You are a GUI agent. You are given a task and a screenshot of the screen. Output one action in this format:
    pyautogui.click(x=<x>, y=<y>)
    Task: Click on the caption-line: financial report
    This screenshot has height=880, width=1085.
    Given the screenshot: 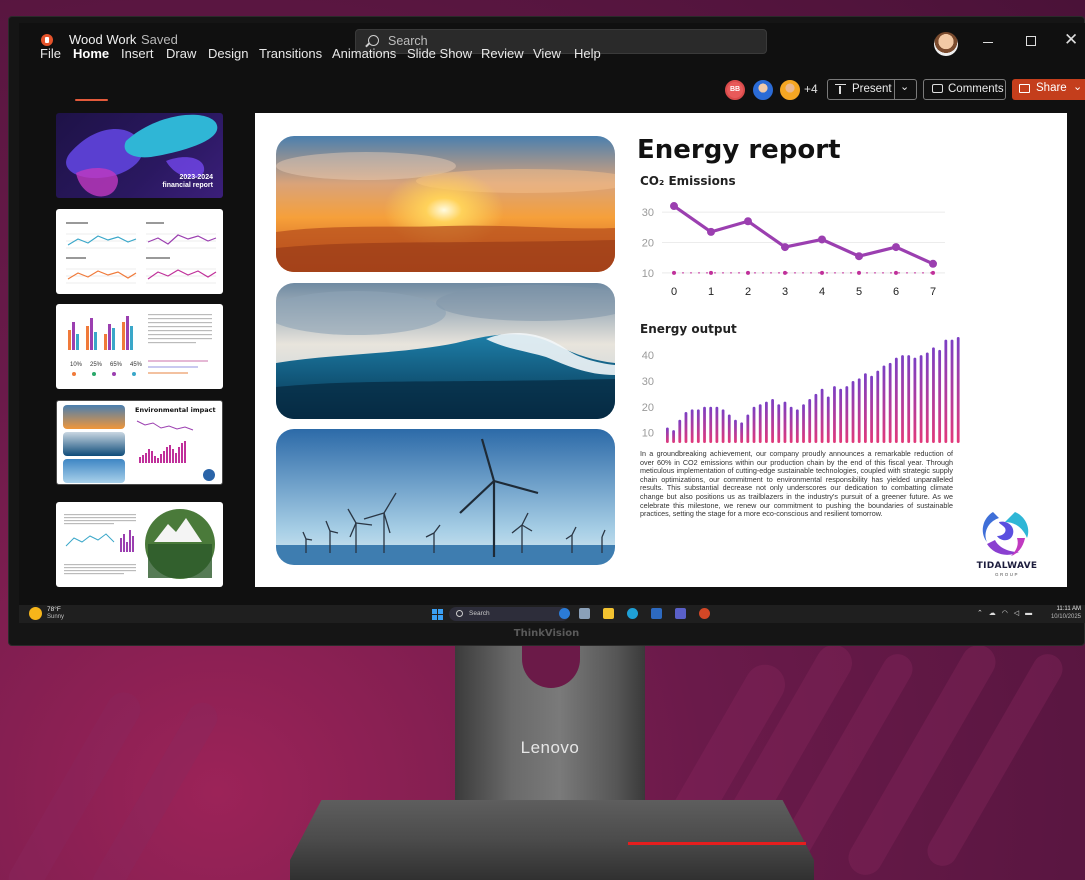 What is the action you would take?
    pyautogui.click(x=187, y=185)
    